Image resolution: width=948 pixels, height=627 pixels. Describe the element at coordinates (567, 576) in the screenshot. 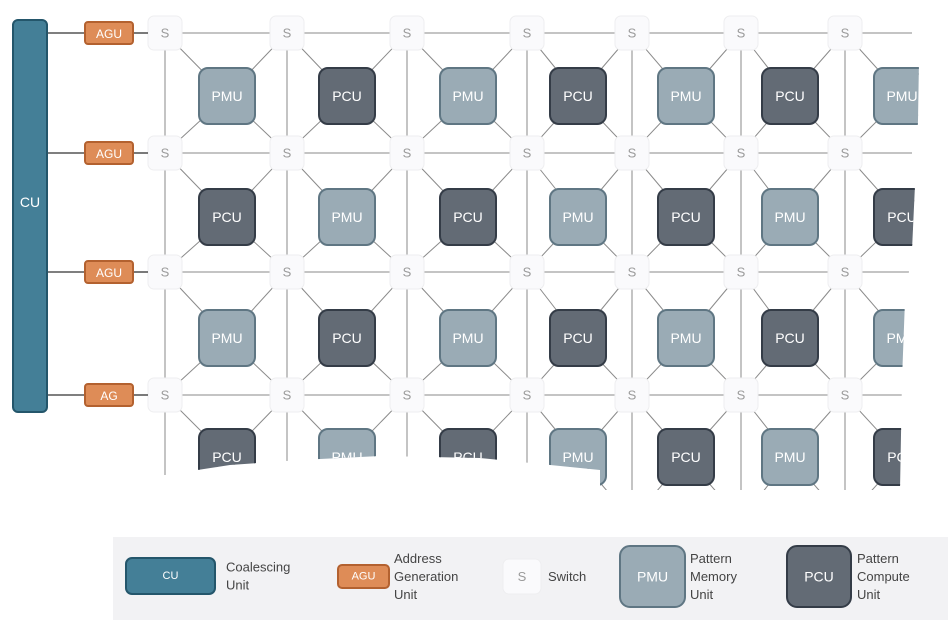

I see `legend-text: Switch` at that location.